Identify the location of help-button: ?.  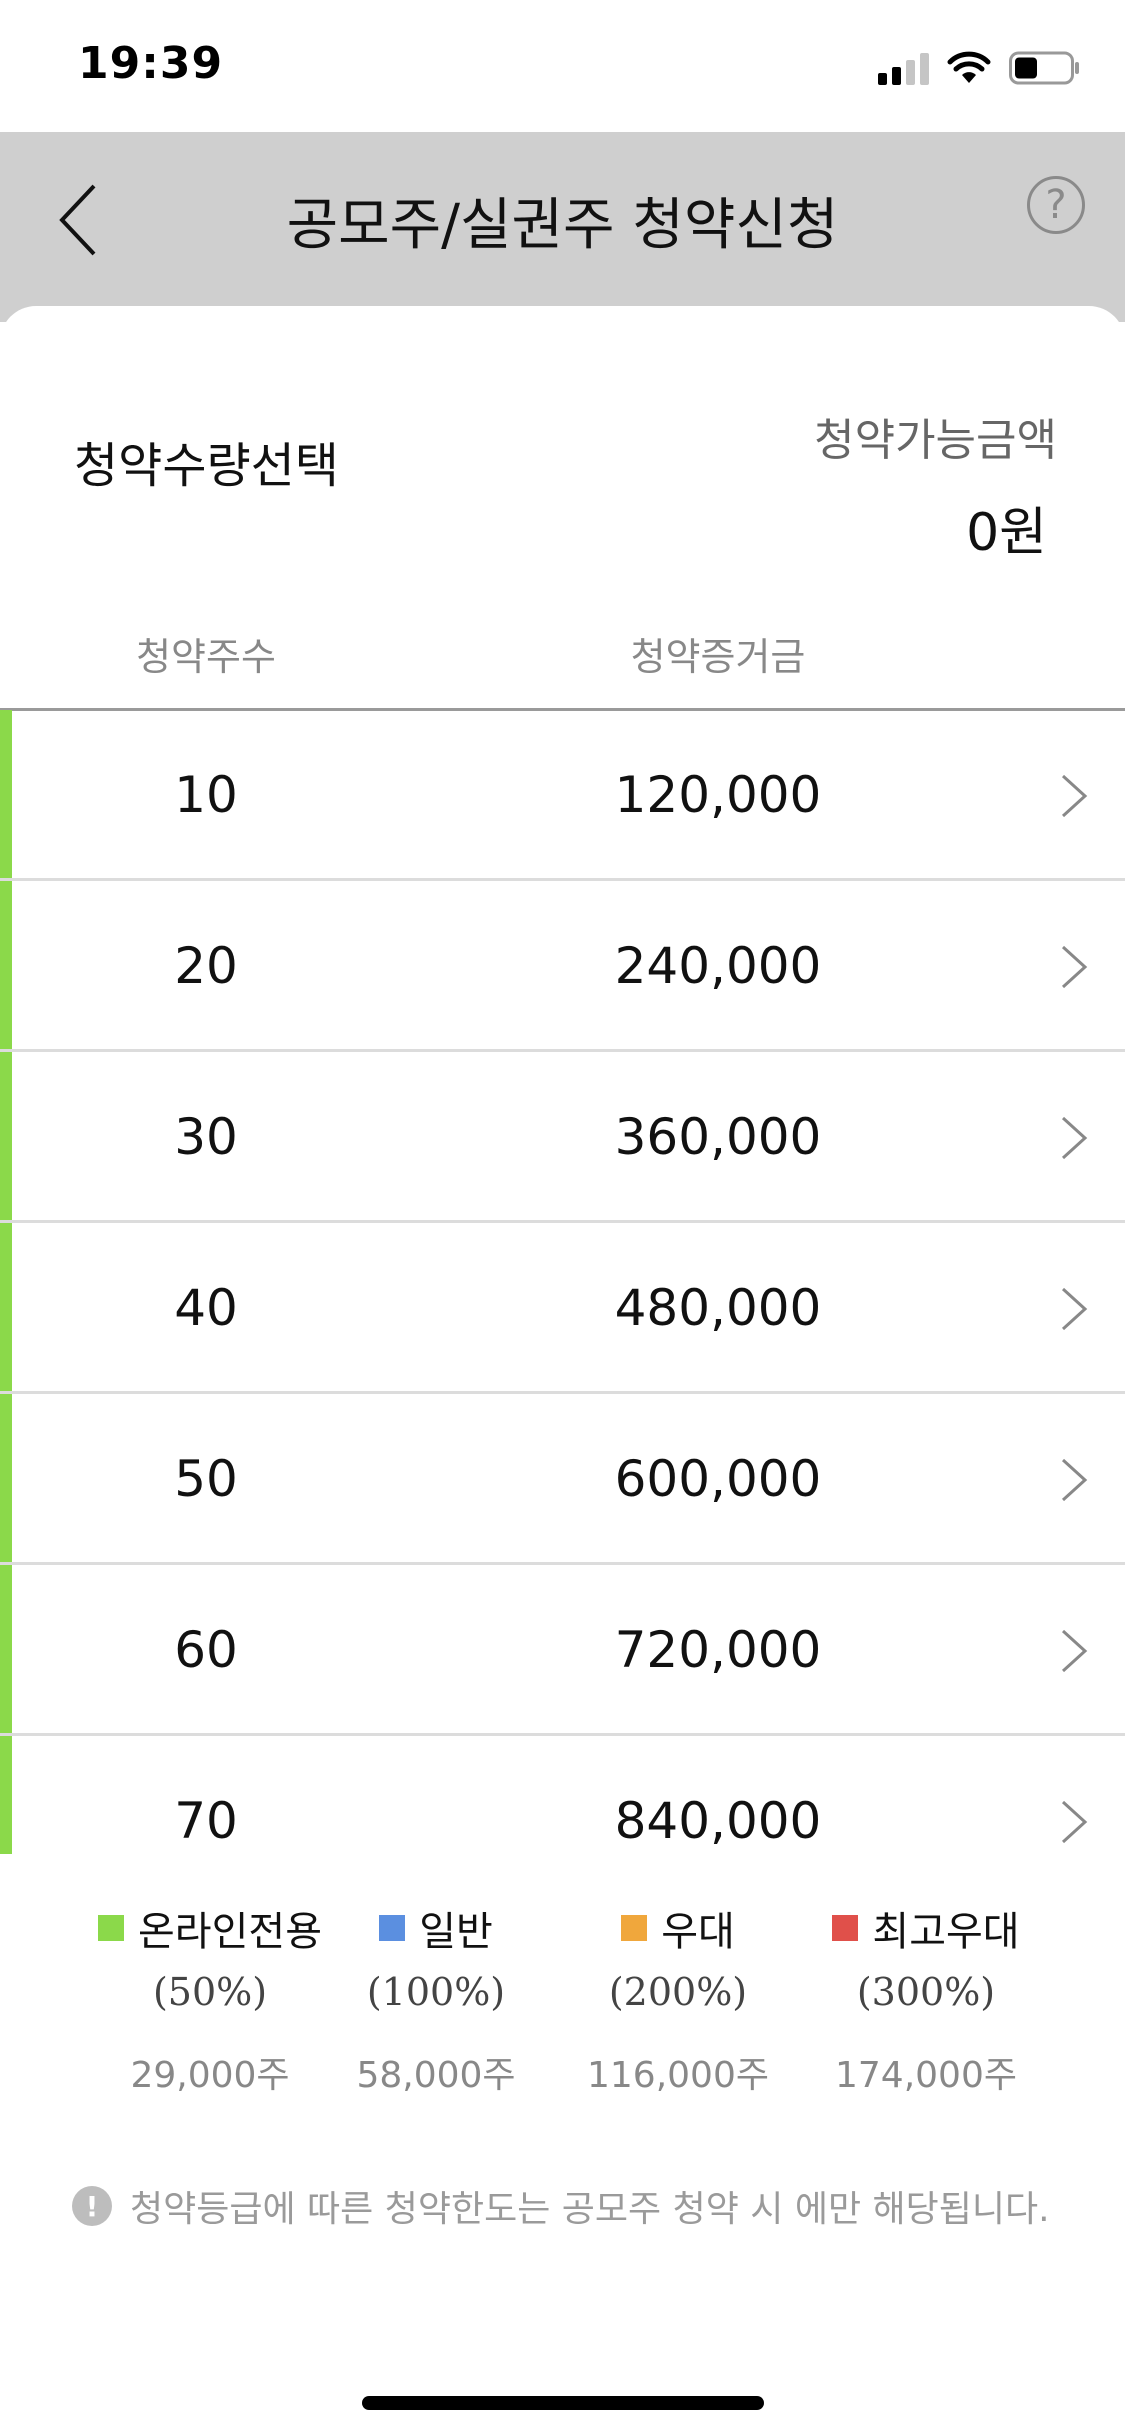
(1056, 205).